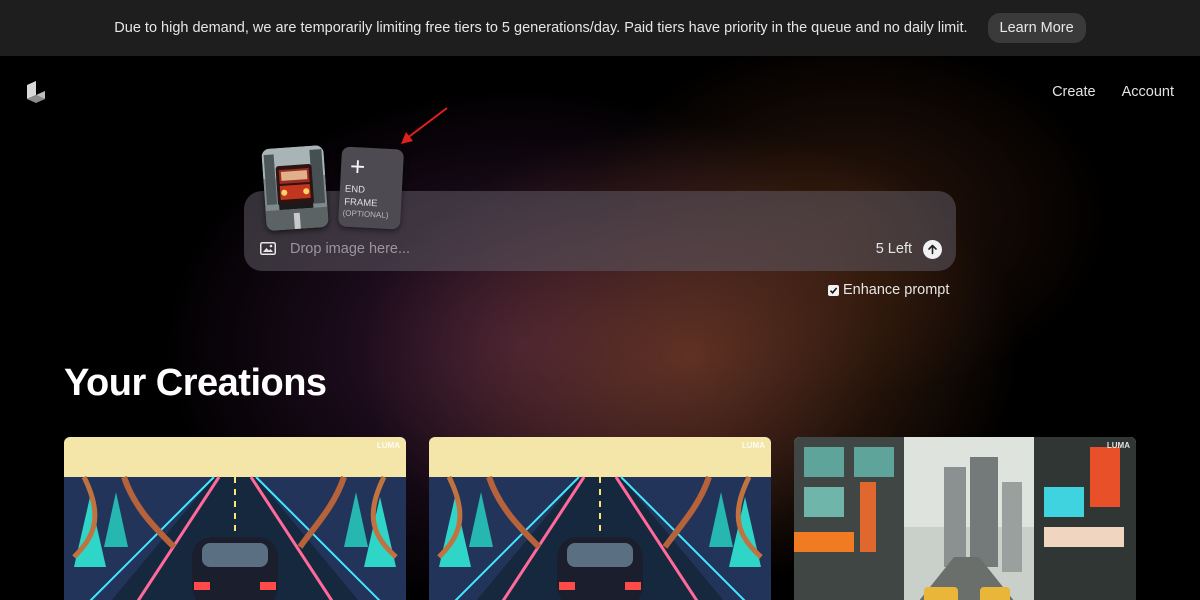 Image resolution: width=1200 pixels, height=600 pixels. Describe the element at coordinates (896, 290) in the screenshot. I see `enhance-label: Enhance prompt` at that location.